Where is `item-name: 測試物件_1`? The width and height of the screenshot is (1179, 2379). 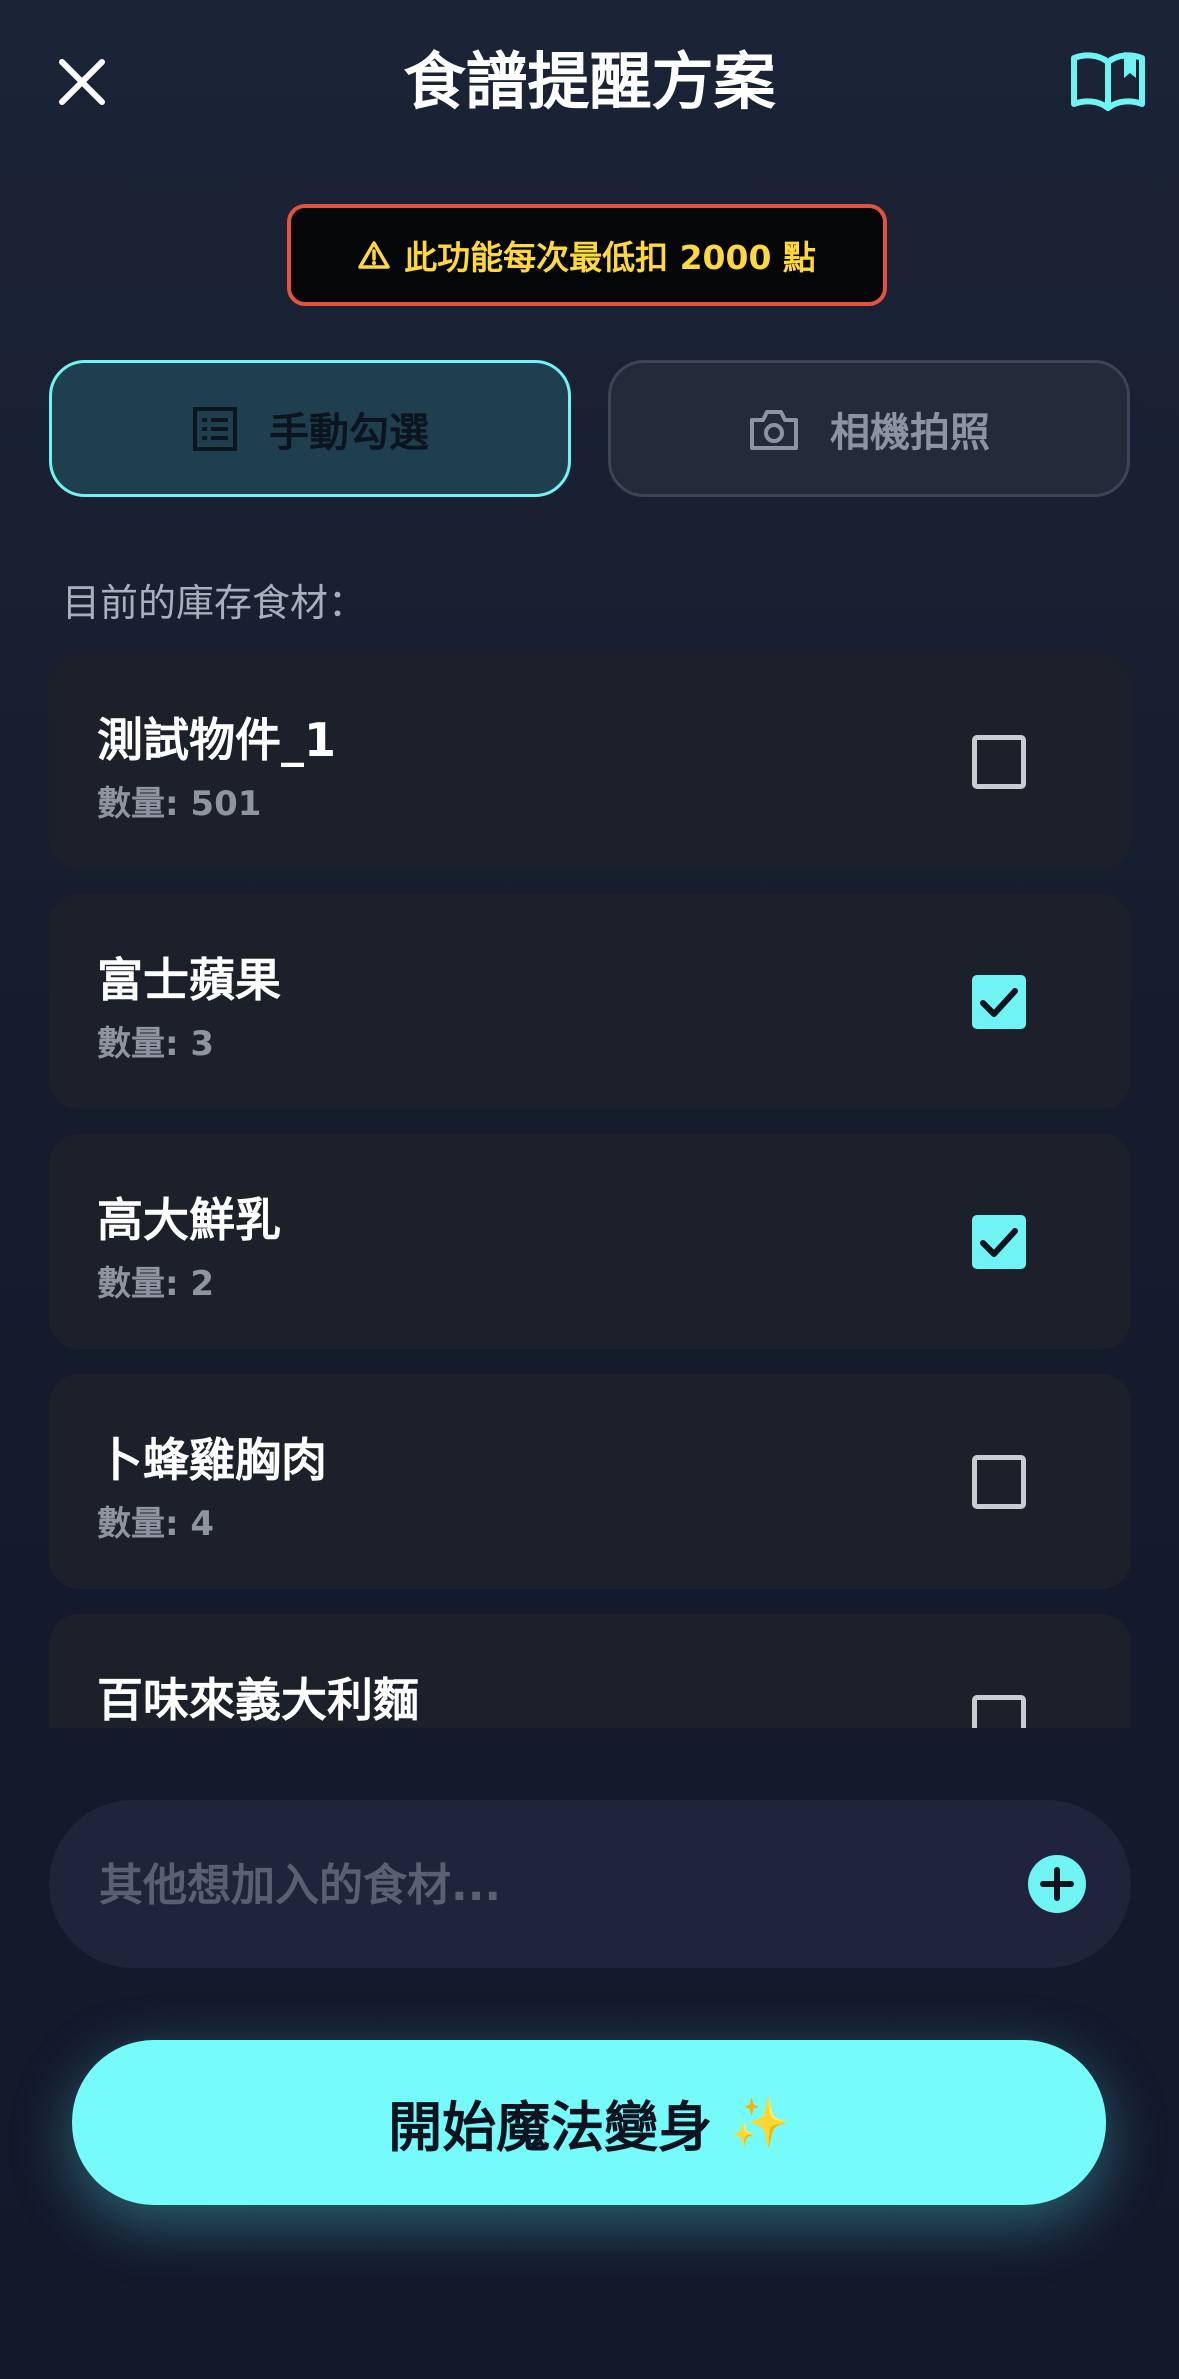
item-name: 測試物件_1 is located at coordinates (217, 740).